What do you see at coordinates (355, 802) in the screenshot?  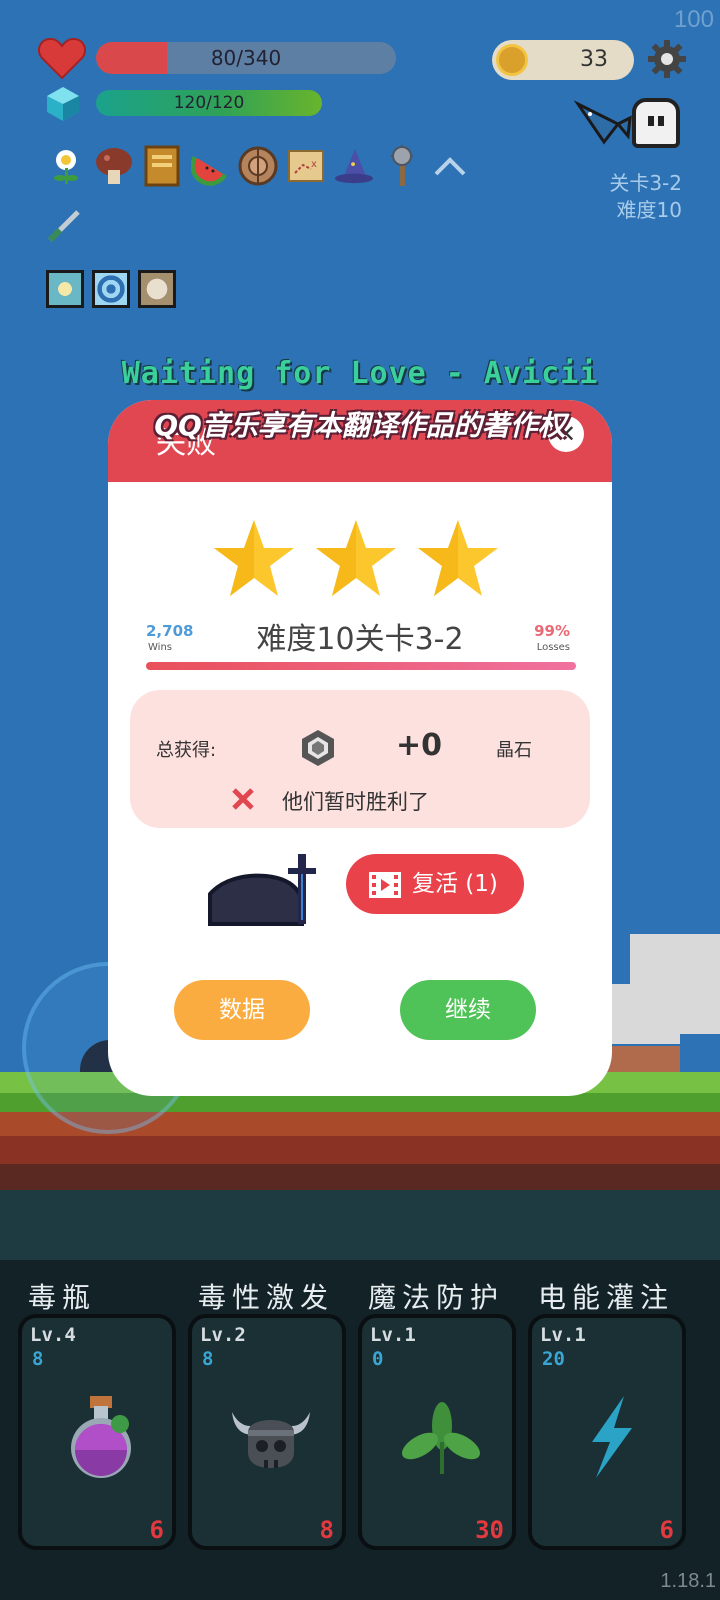 I see `result-message: 他们暂时胜利了` at bounding box center [355, 802].